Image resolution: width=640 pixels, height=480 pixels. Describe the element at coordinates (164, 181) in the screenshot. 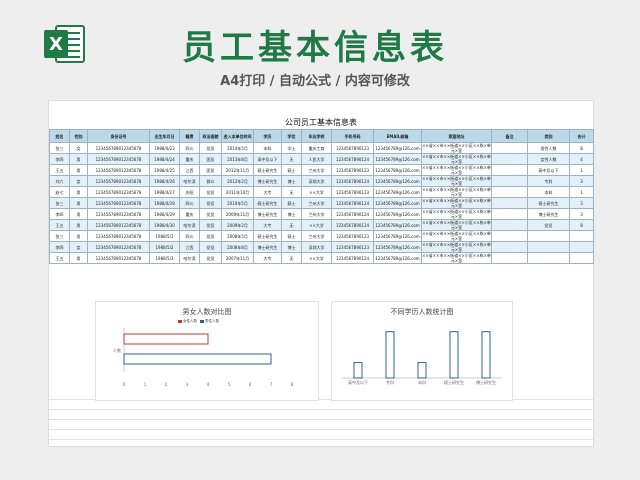

I see `table-cell: 1988/4/26` at that location.